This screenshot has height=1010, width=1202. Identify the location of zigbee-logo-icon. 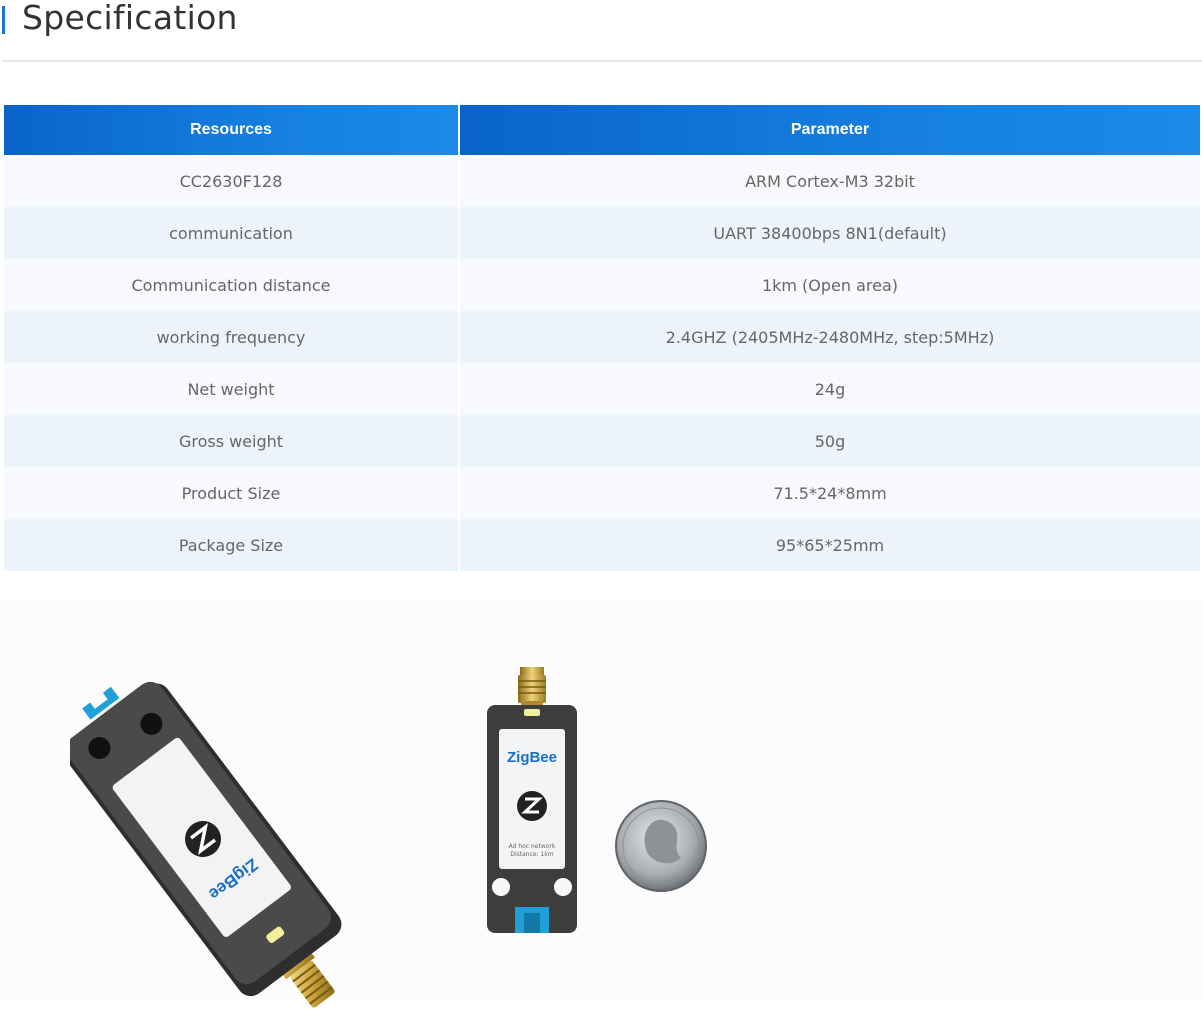
(532, 806).